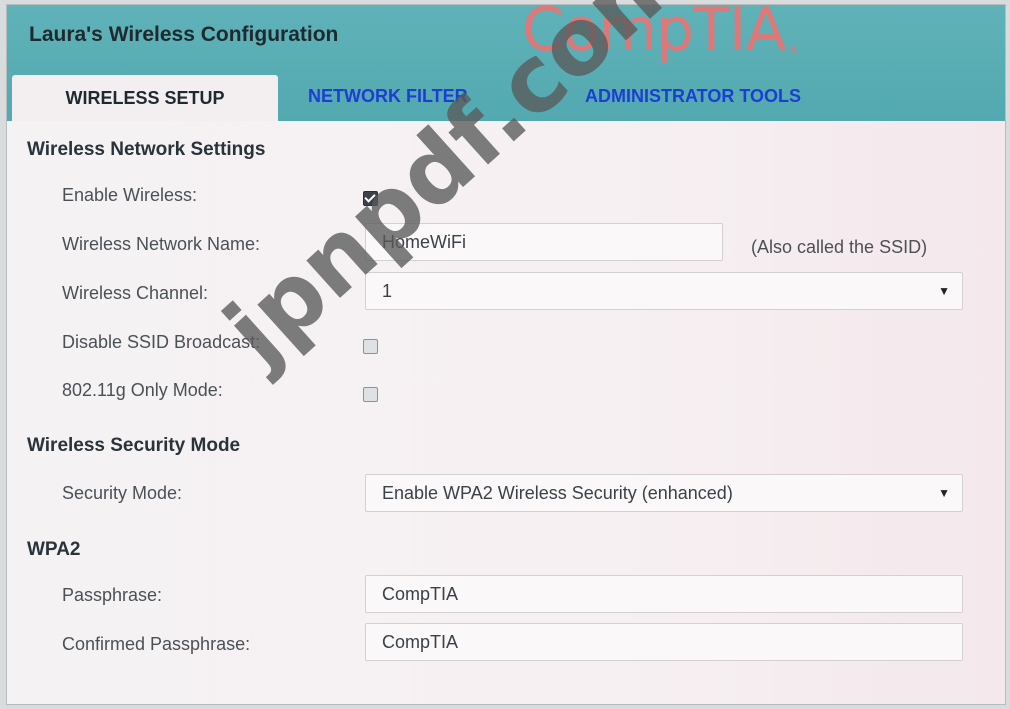 Image resolution: width=1010 pixels, height=709 pixels. Describe the element at coordinates (130, 195) in the screenshot. I see `enable-wireless-label: Enable Wireless:` at that location.